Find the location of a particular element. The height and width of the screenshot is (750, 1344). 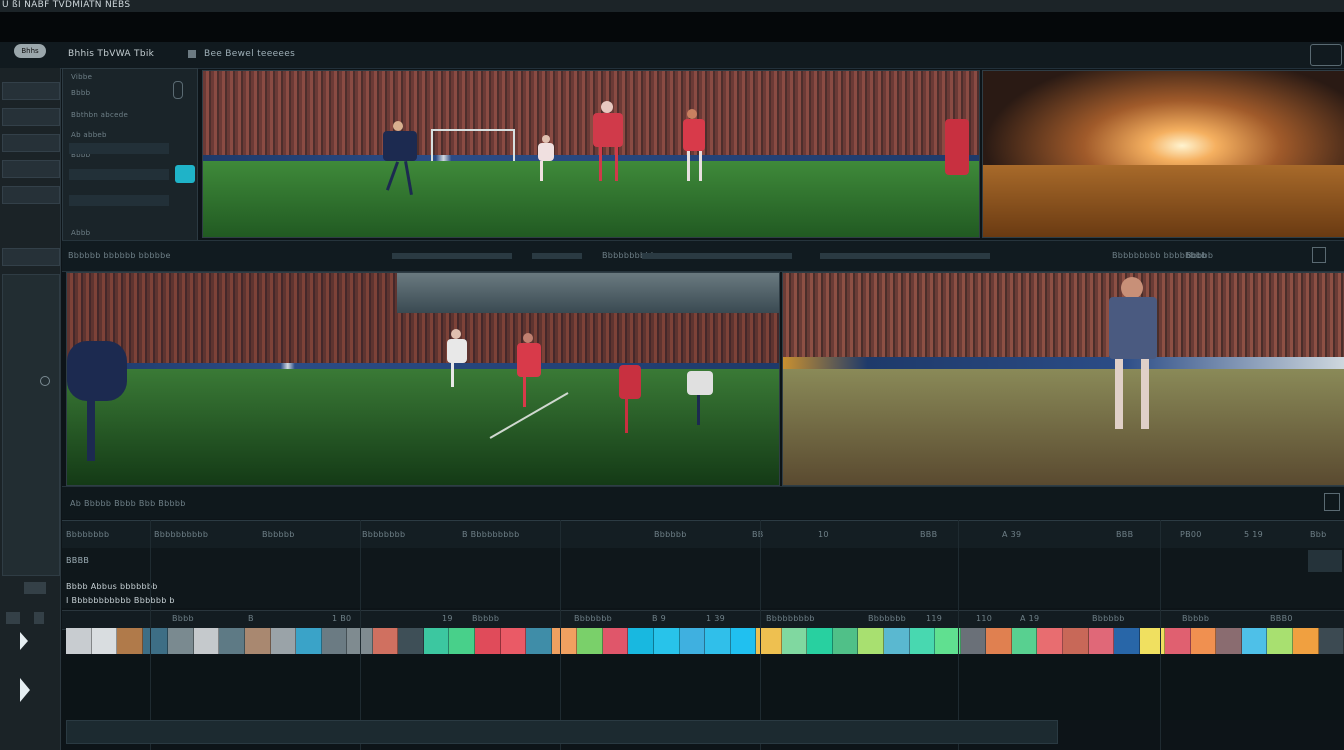

clip-strip is located at coordinates (705, 641).